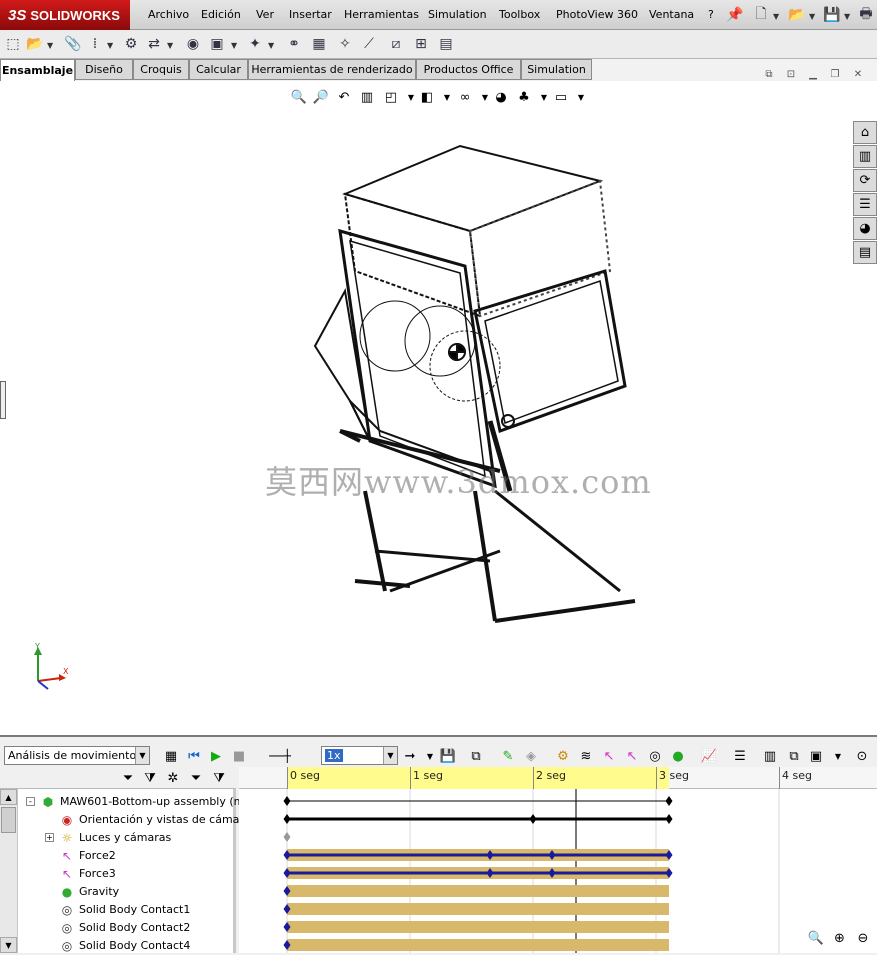 The width and height of the screenshot is (877, 955). Describe the element at coordinates (476, 756) in the screenshot. I see `animation-wizard-icon: ⧉` at that location.